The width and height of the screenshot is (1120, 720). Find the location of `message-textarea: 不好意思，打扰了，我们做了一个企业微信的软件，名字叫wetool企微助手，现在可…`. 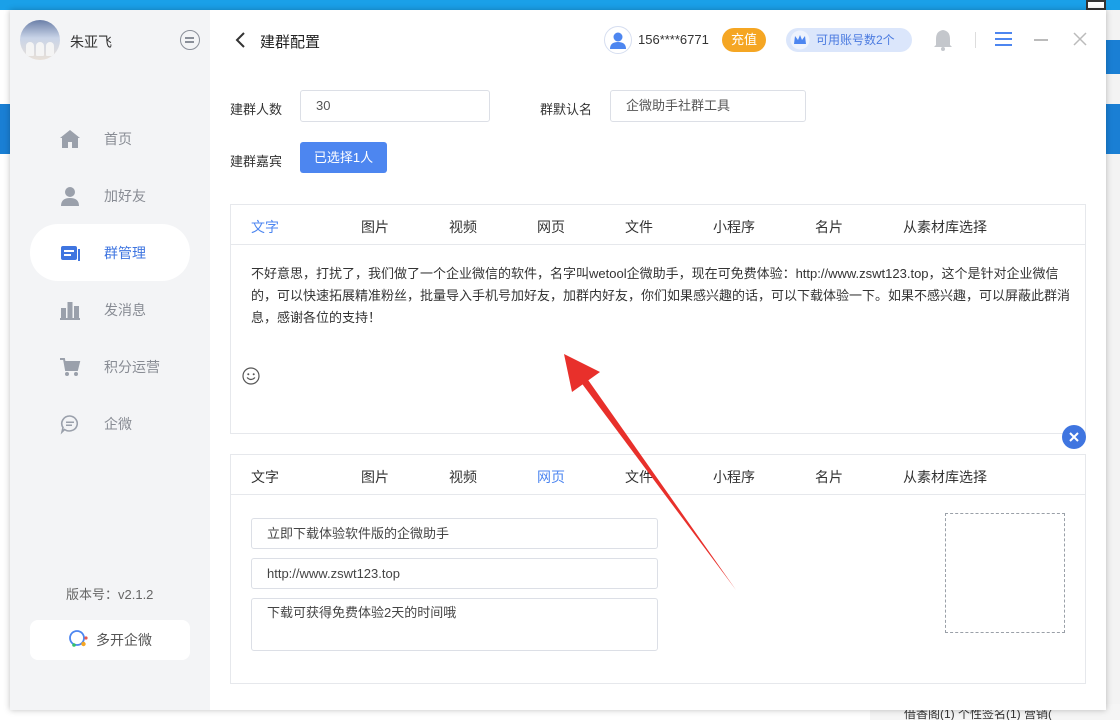

message-textarea: 不好意思，打扰了，我们做了一个企业微信的软件，名字叫wetool企微助手，现在可… is located at coordinates (661, 296).